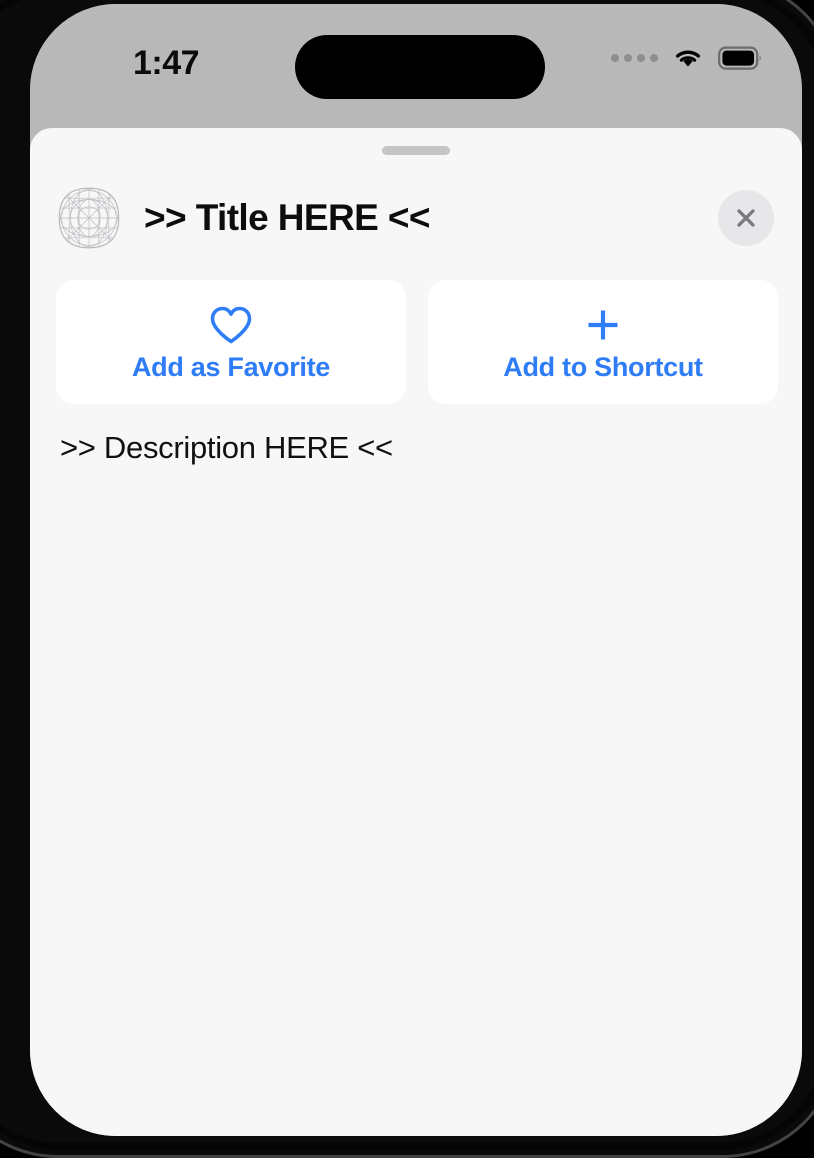  I want to click on plus-icon, so click(603, 325).